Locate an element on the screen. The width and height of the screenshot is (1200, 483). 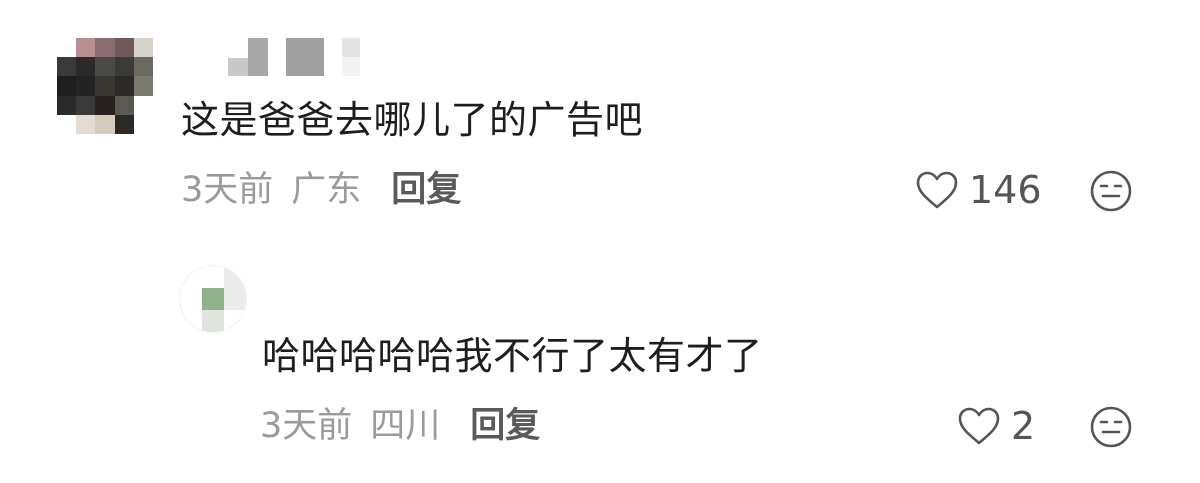
comment-location: 四川 is located at coordinates (405, 426).